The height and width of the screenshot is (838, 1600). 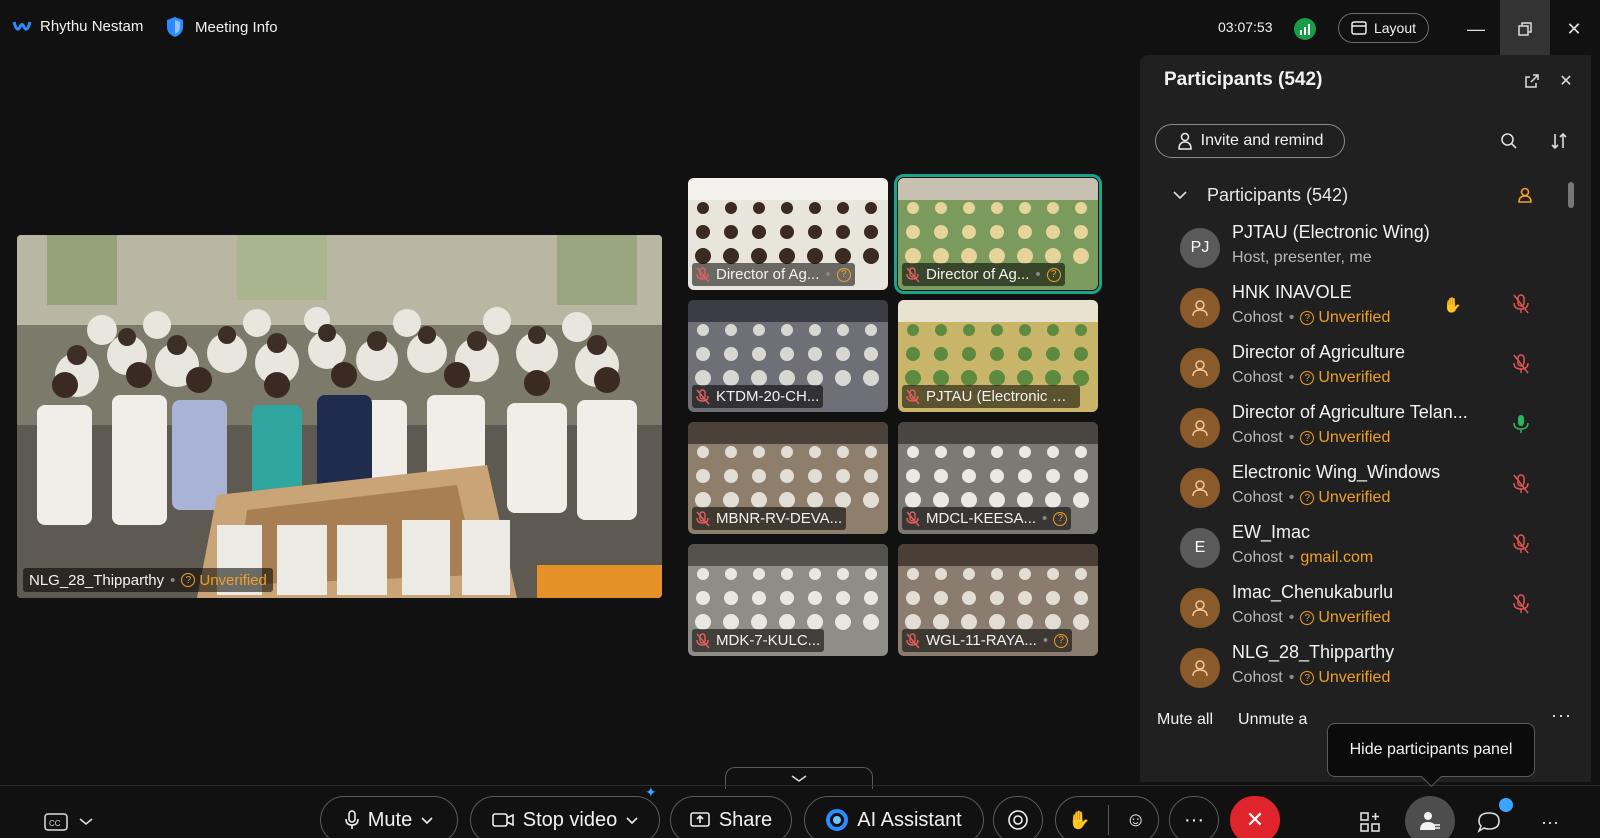 What do you see at coordinates (1431, 750) in the screenshot?
I see `tooltip: Hide participants panel` at bounding box center [1431, 750].